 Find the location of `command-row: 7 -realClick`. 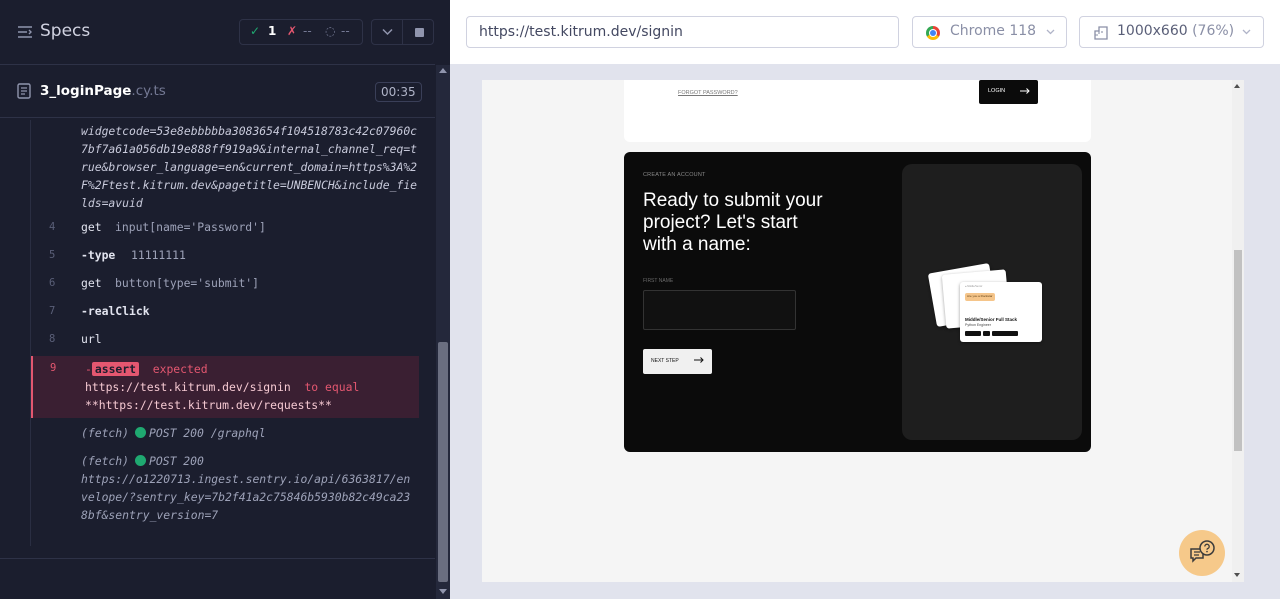

command-row: 7 -realClick is located at coordinates (225, 312).